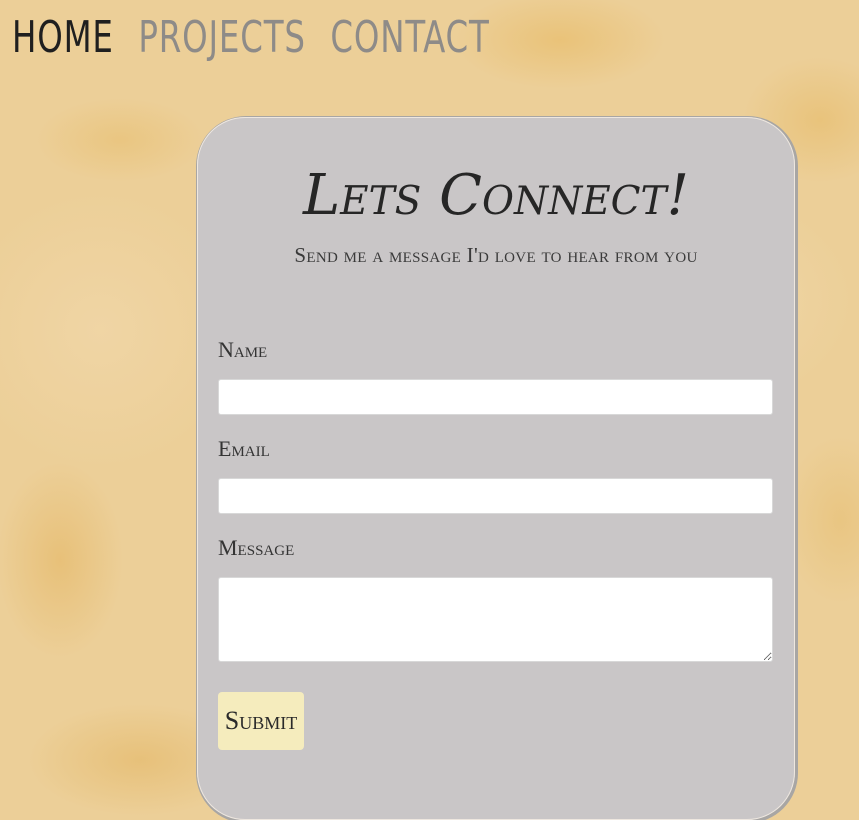 This screenshot has height=820, width=859. Describe the element at coordinates (495, 397) in the screenshot. I see `name-input` at that location.